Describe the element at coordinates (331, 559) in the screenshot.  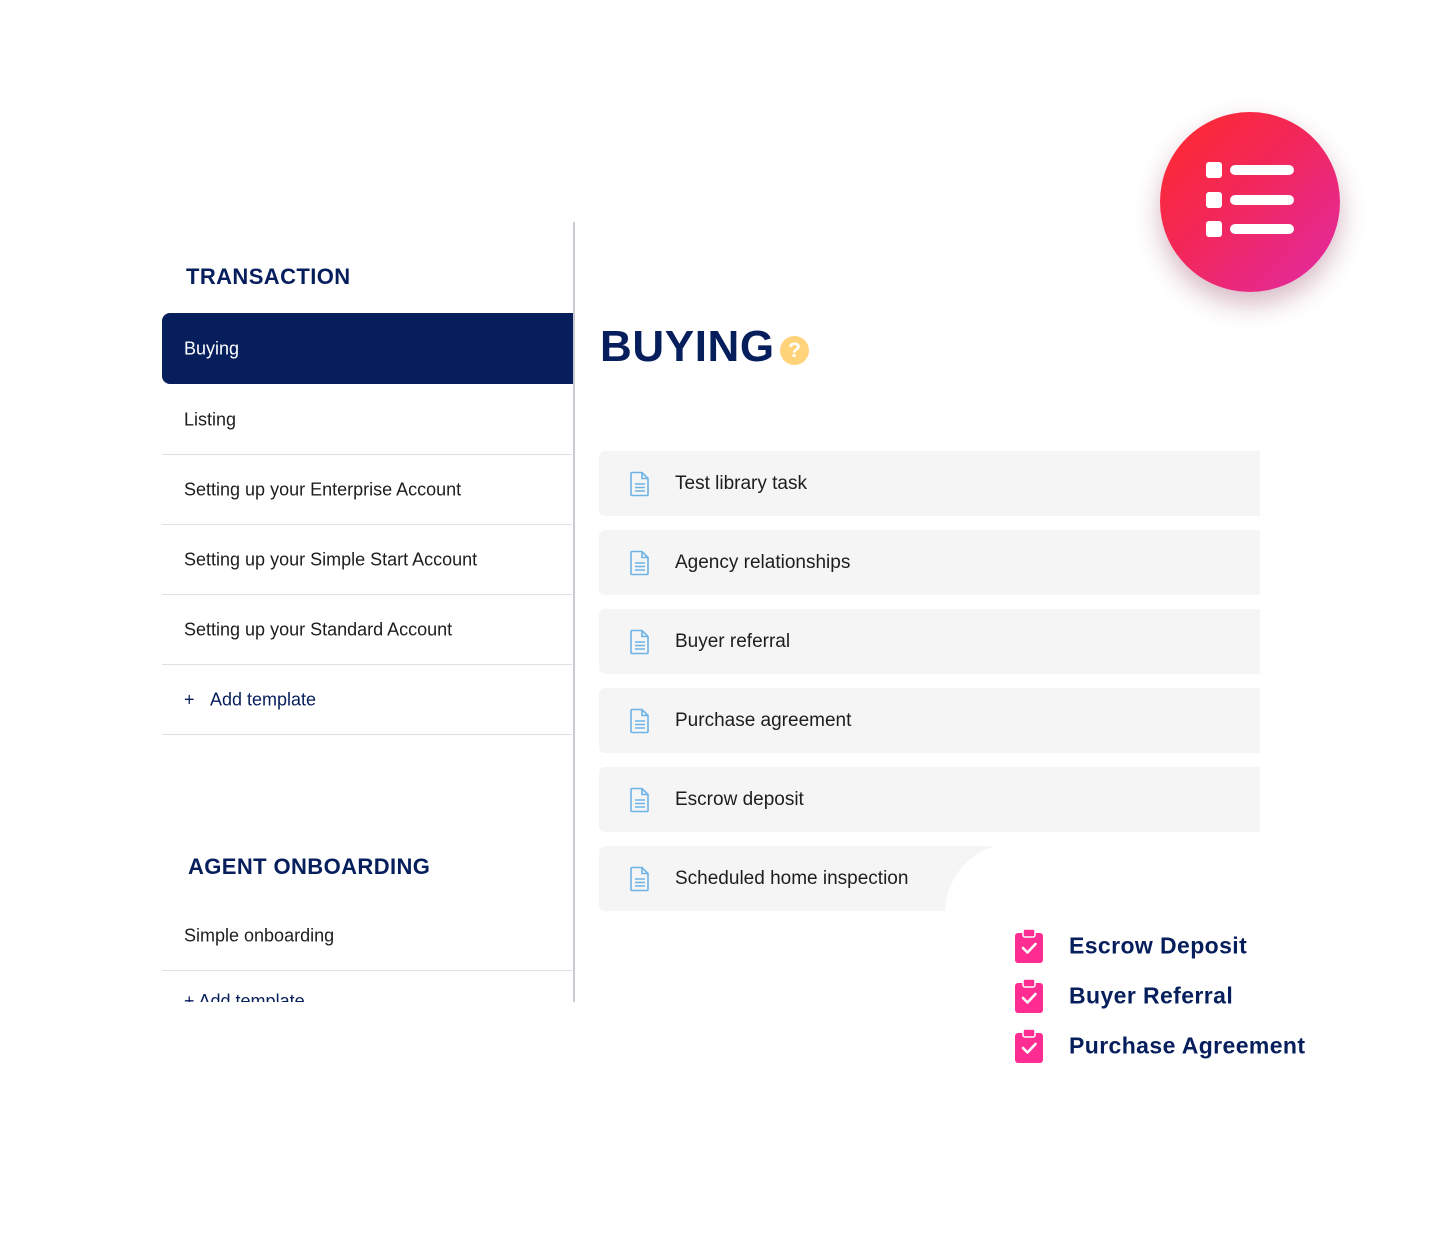
I see `sidebar-item-label: Setting up your Simple Start Account` at that location.